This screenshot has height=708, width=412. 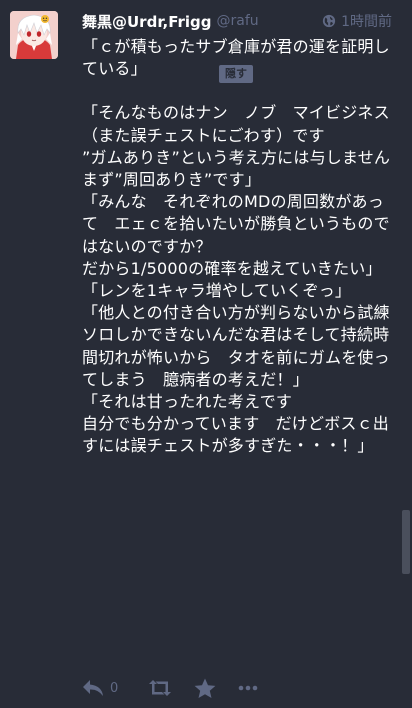 What do you see at coordinates (236, 74) in the screenshot?
I see `hide-content-button: 隠す` at bounding box center [236, 74].